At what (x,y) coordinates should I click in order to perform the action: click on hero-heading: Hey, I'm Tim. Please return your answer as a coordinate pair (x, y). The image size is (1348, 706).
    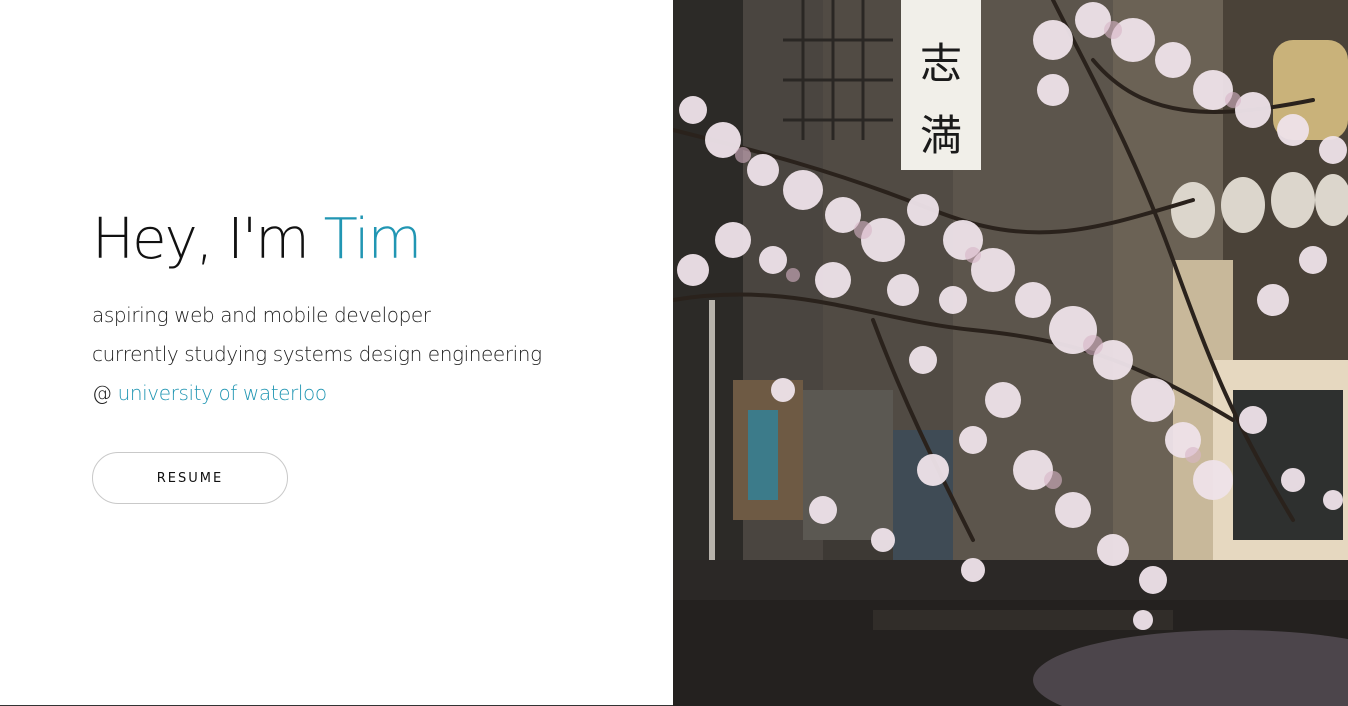
    Looking at the image, I should click on (317, 240).